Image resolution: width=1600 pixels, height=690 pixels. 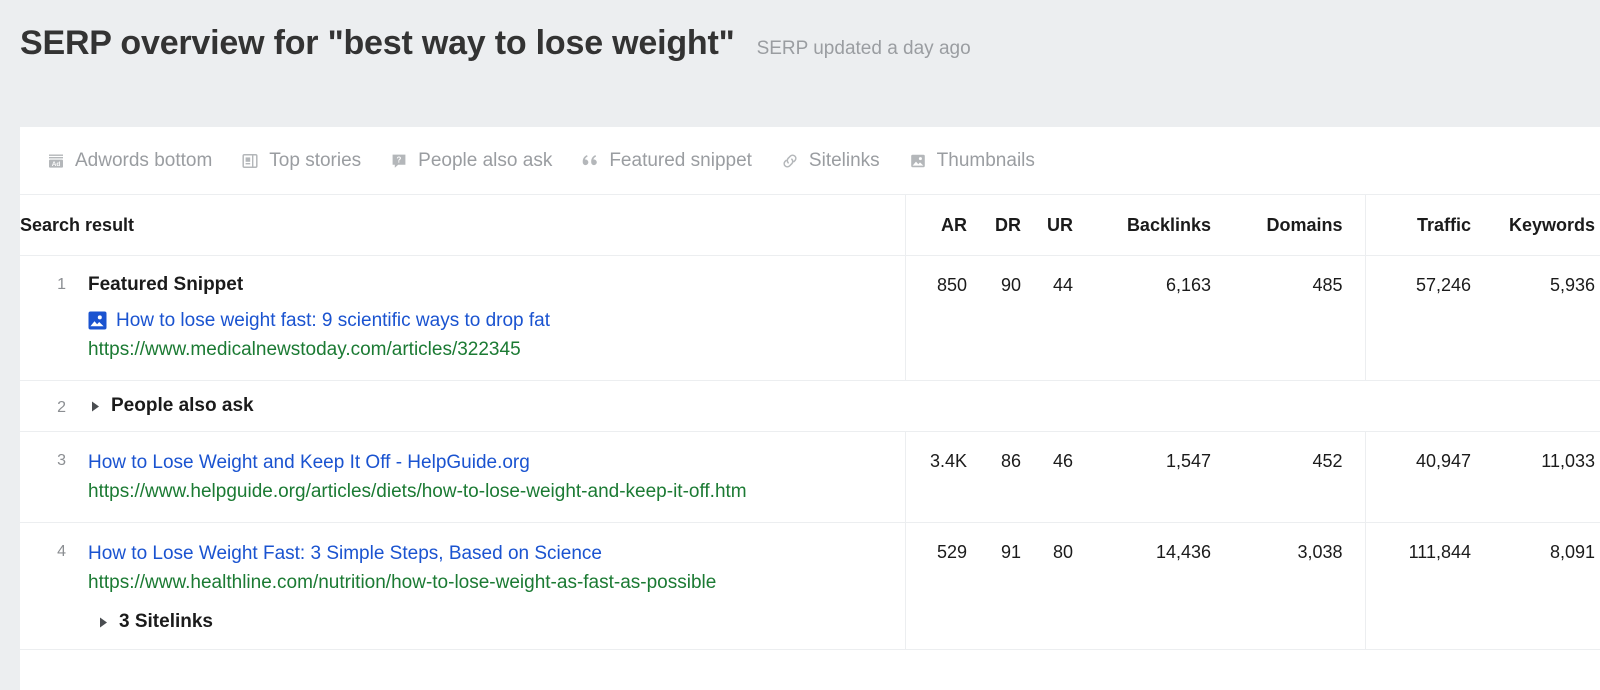 I want to click on image-icon, so click(x=918, y=161).